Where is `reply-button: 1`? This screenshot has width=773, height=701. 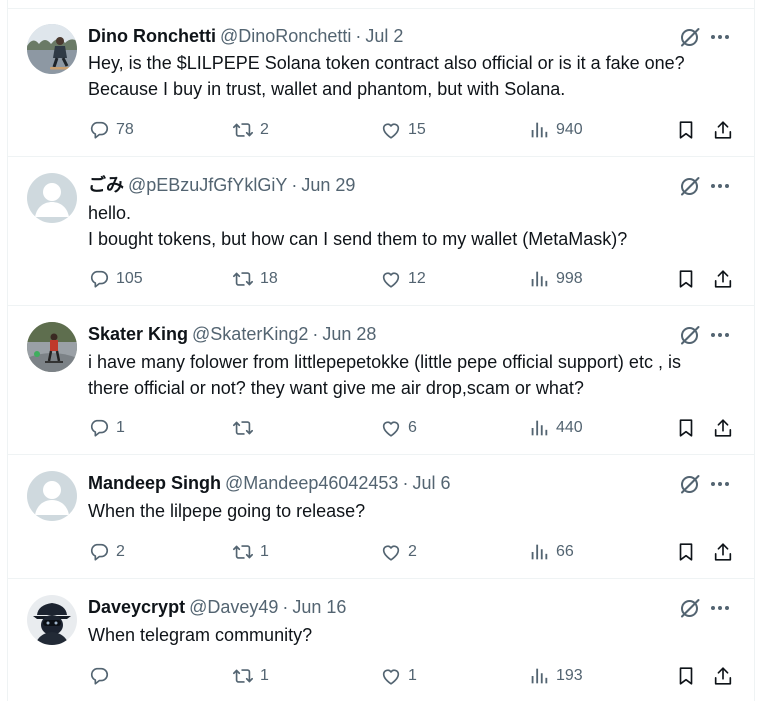
reply-button: 1 is located at coordinates (106, 428).